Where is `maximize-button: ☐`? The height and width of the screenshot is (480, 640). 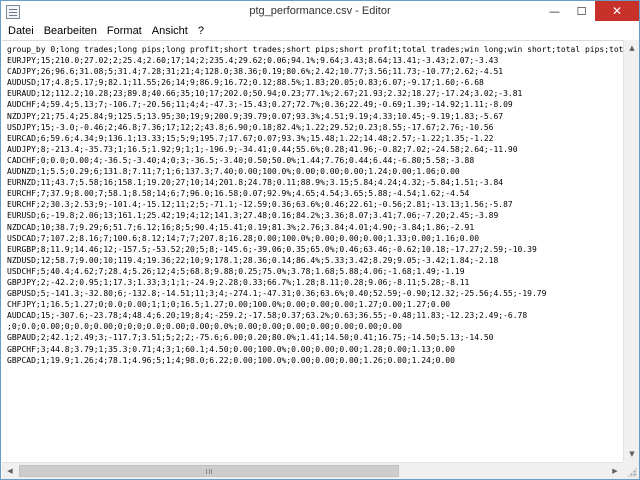
maximize-button: ☐ is located at coordinates (581, 11).